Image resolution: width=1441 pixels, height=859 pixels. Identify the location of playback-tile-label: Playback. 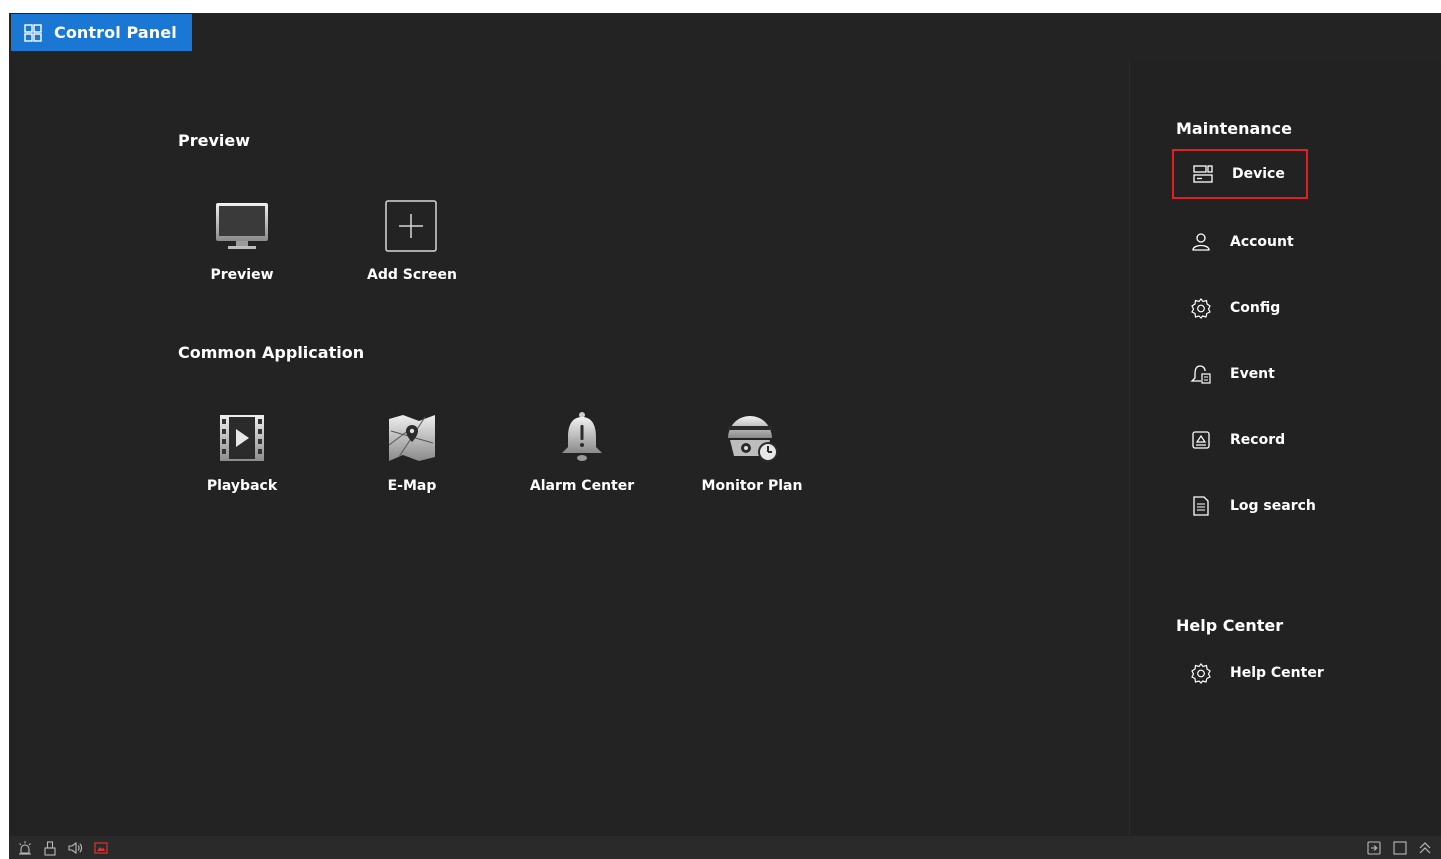
(242, 486).